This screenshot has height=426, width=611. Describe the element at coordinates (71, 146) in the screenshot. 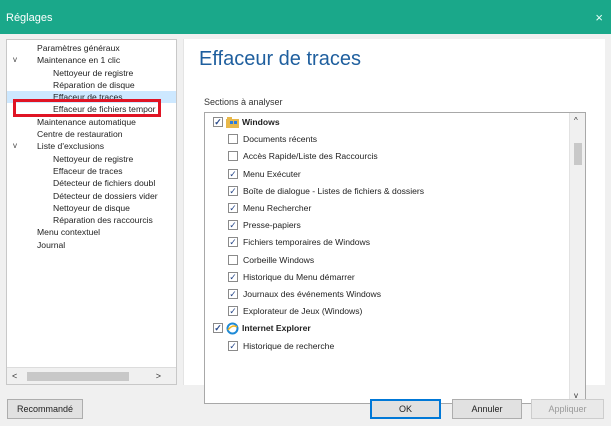

I see `tree-item-label: Liste d'exclusions` at that location.